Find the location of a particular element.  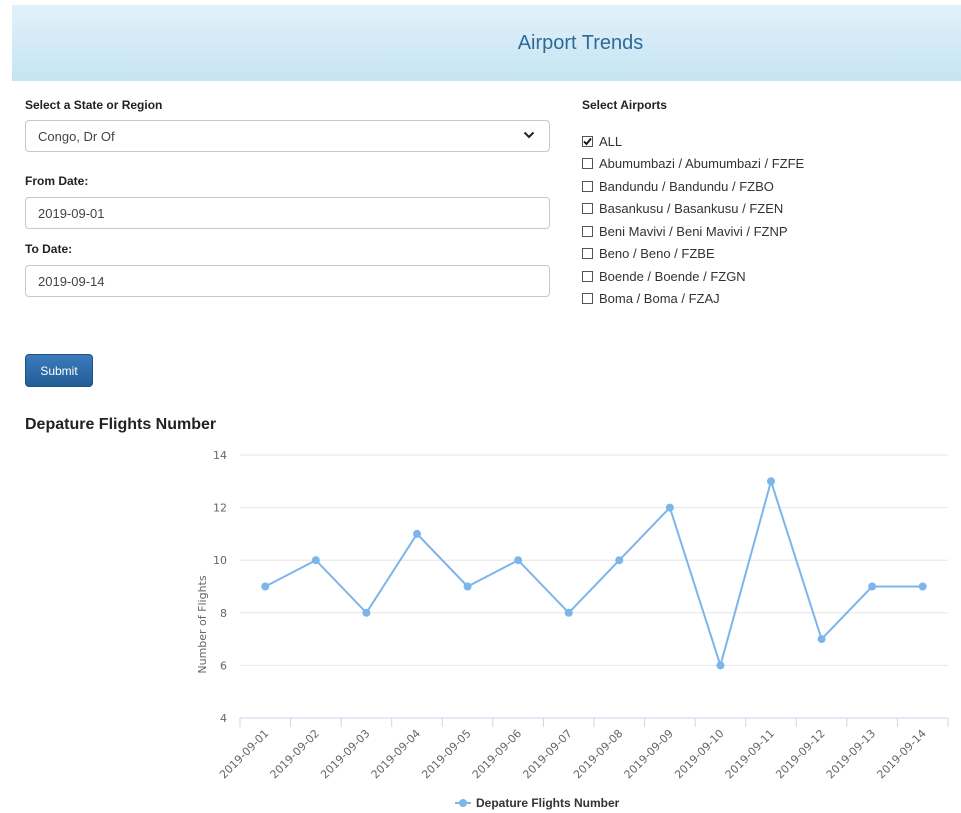

x-tick-label: 2019-09-12 is located at coordinates (800, 754).